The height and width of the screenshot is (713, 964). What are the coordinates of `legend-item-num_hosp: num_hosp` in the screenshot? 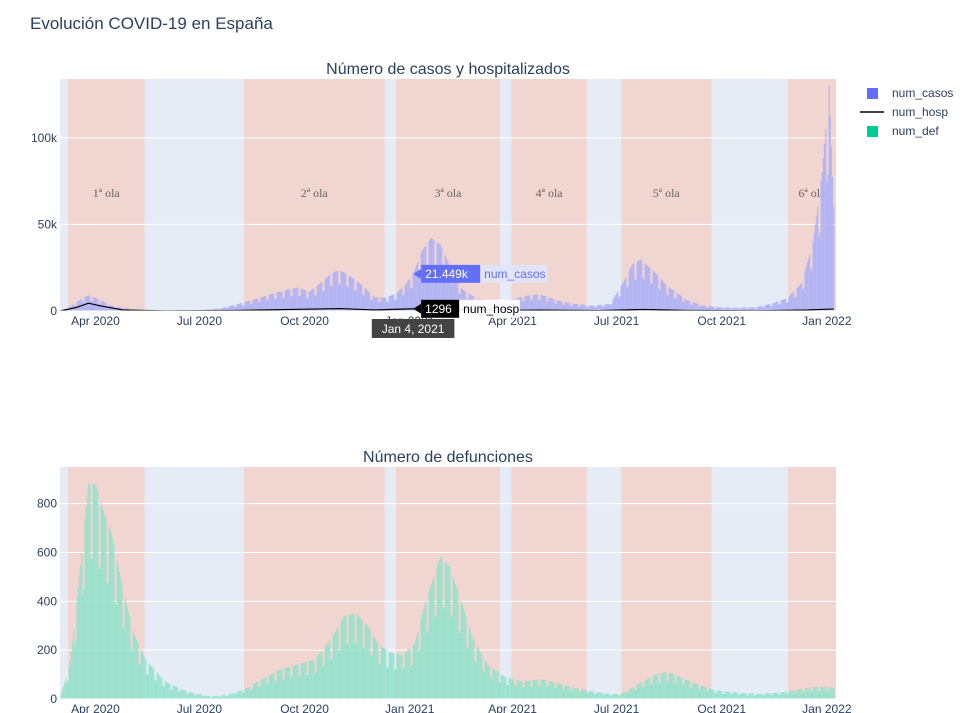 It's located at (904, 112).